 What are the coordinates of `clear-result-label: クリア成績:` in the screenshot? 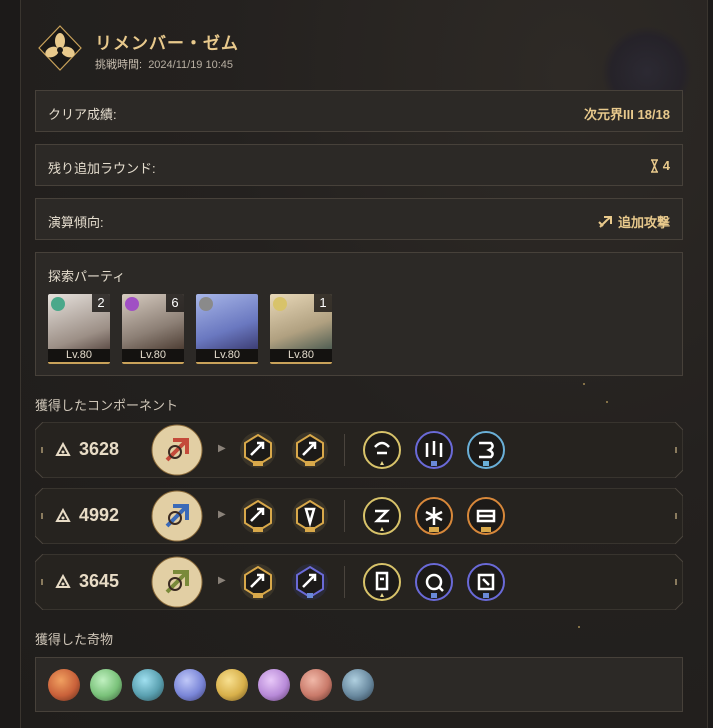 It's located at (82, 114).